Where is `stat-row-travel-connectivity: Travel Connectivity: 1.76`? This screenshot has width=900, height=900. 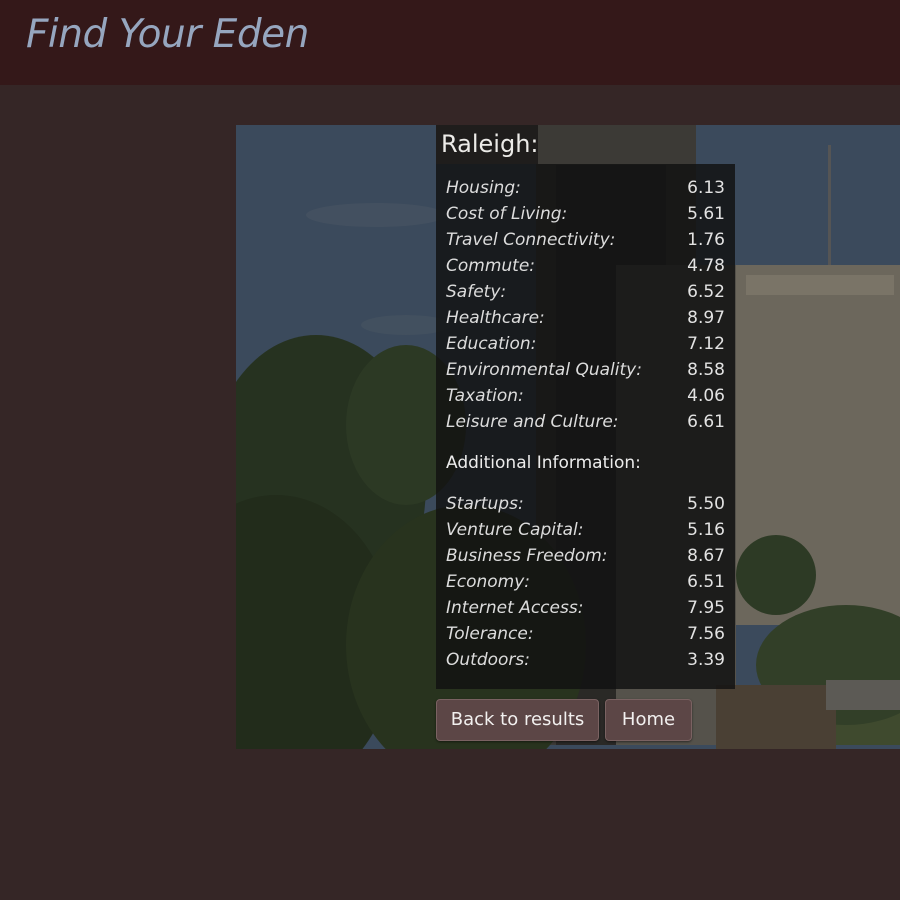
stat-row-travel-connectivity: Travel Connectivity: 1.76 is located at coordinates (585, 240).